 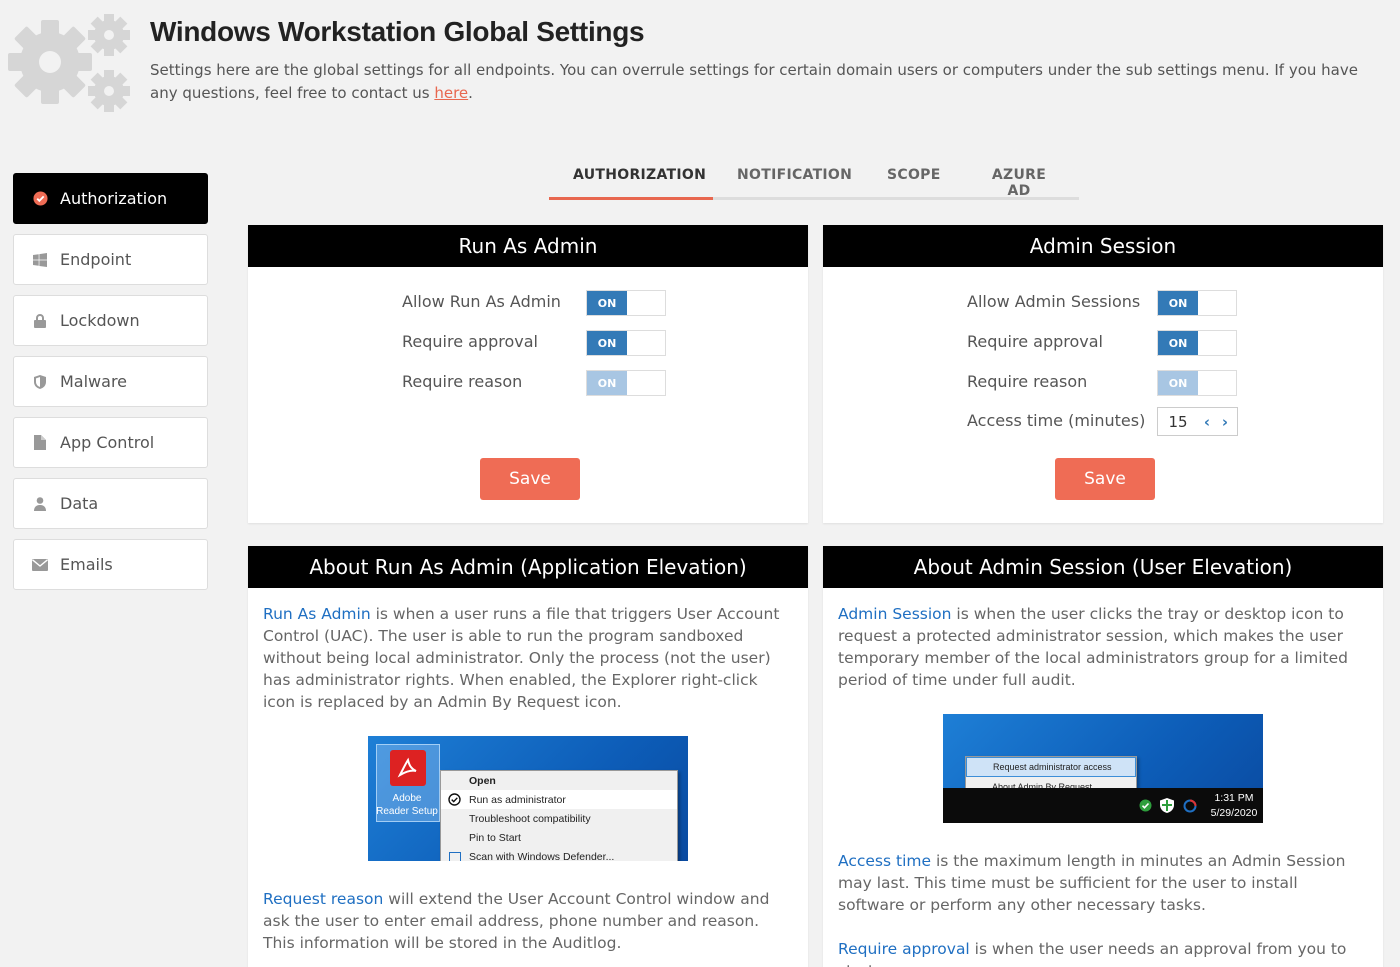 I want to click on envelope-icon, so click(x=40, y=565).